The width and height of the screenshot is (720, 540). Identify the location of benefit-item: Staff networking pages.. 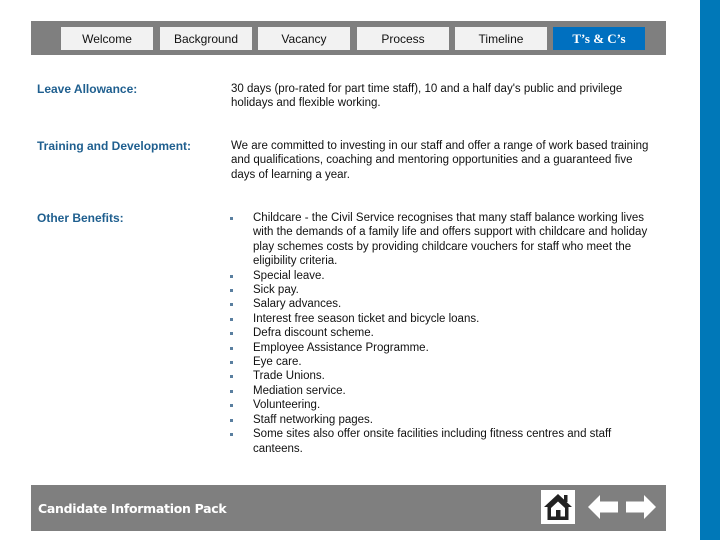
(442, 420).